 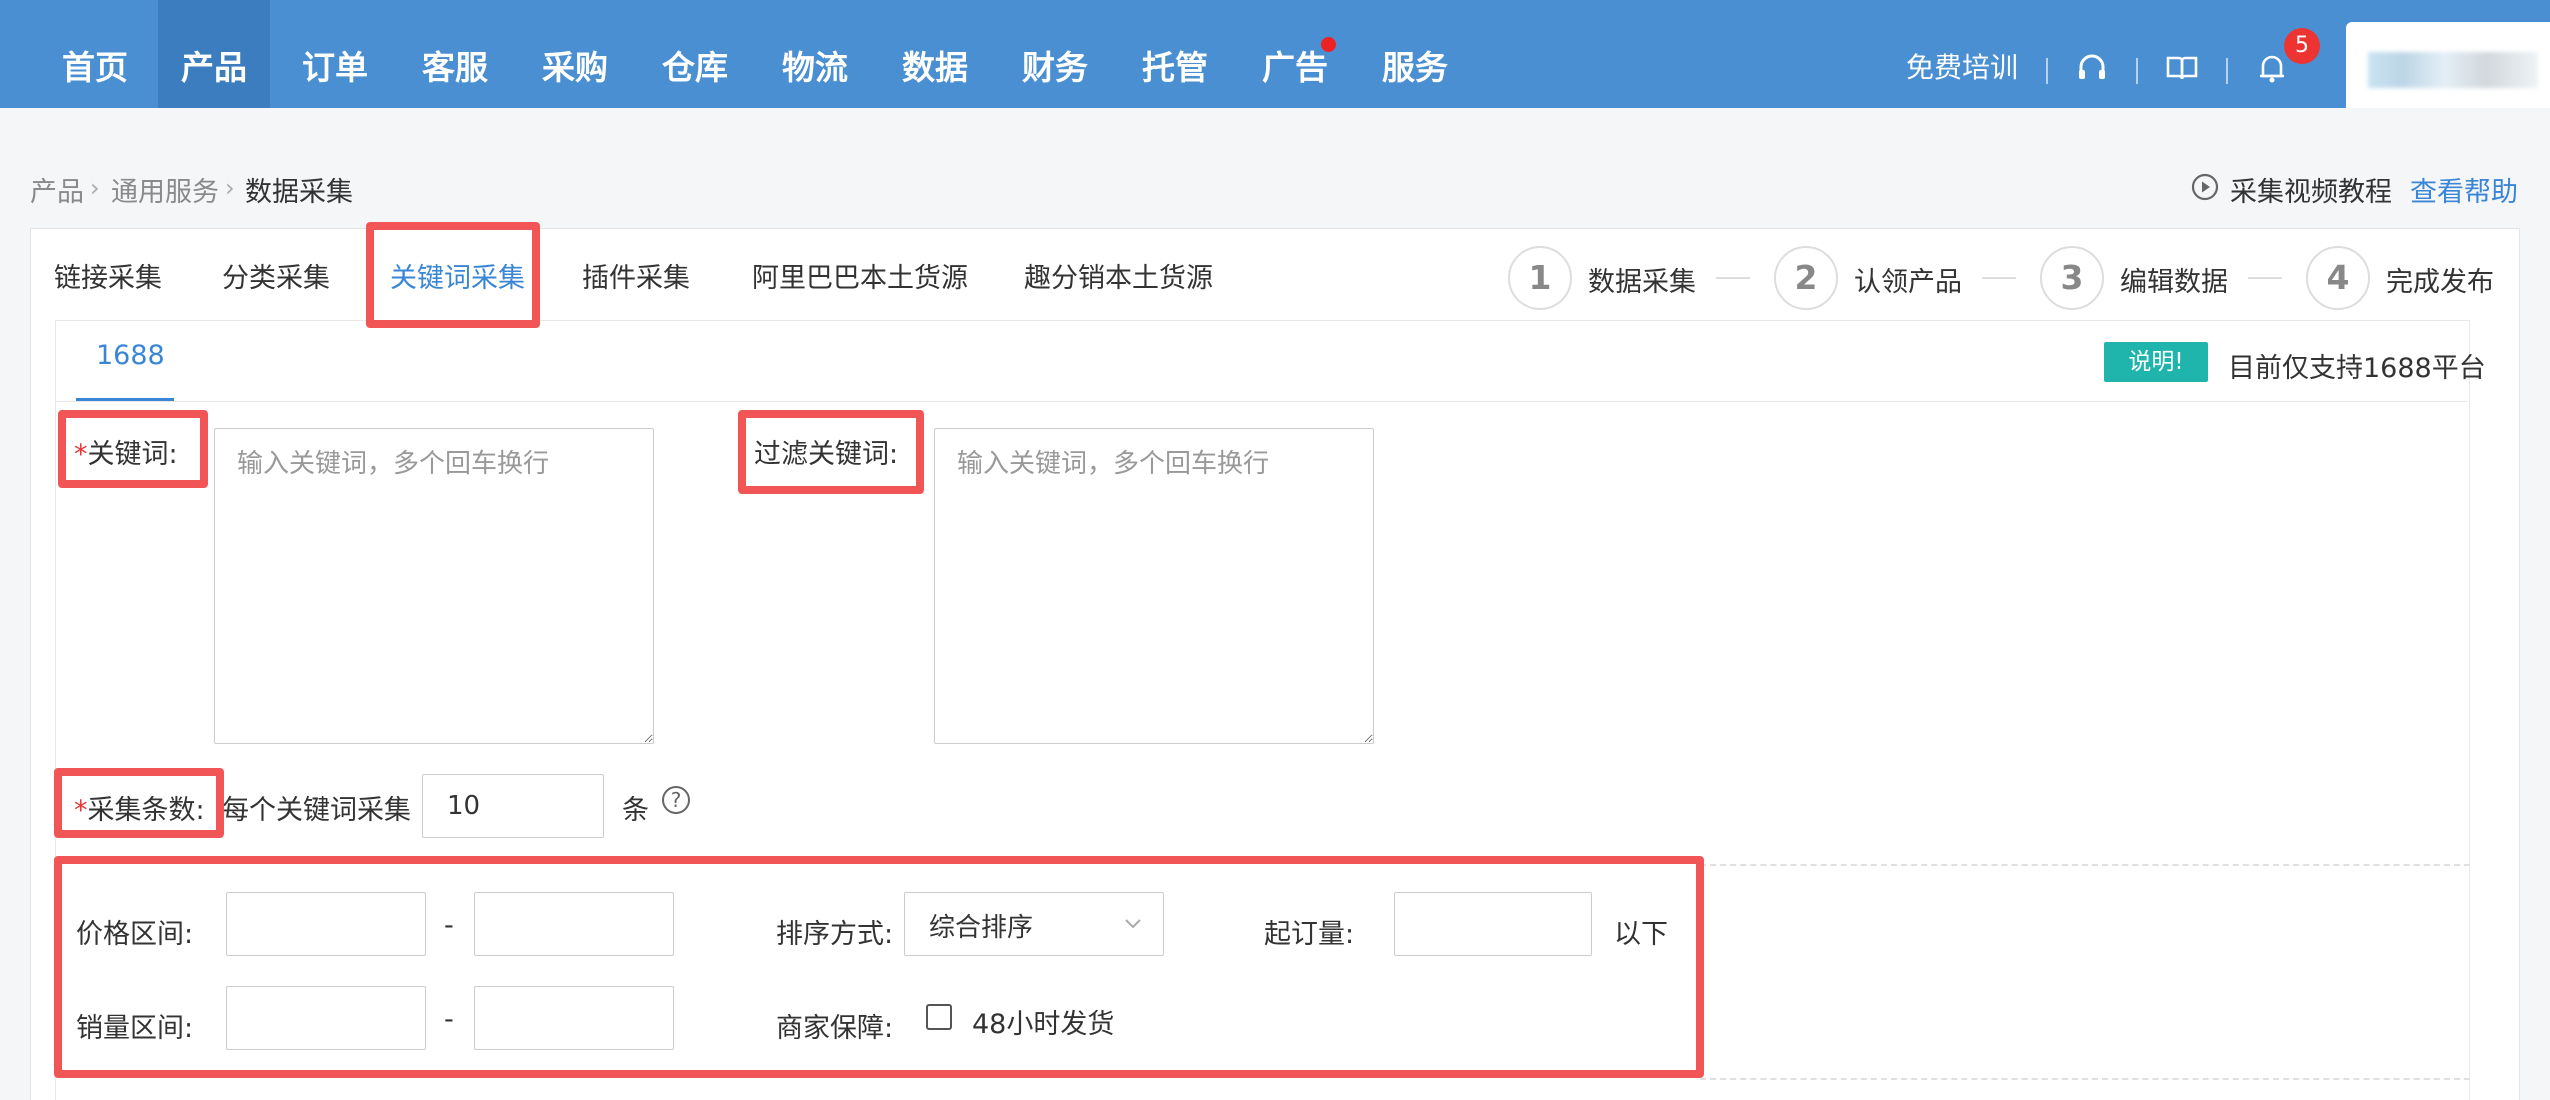 I want to click on nav-item-hosting: 托管, so click(x=1175, y=54).